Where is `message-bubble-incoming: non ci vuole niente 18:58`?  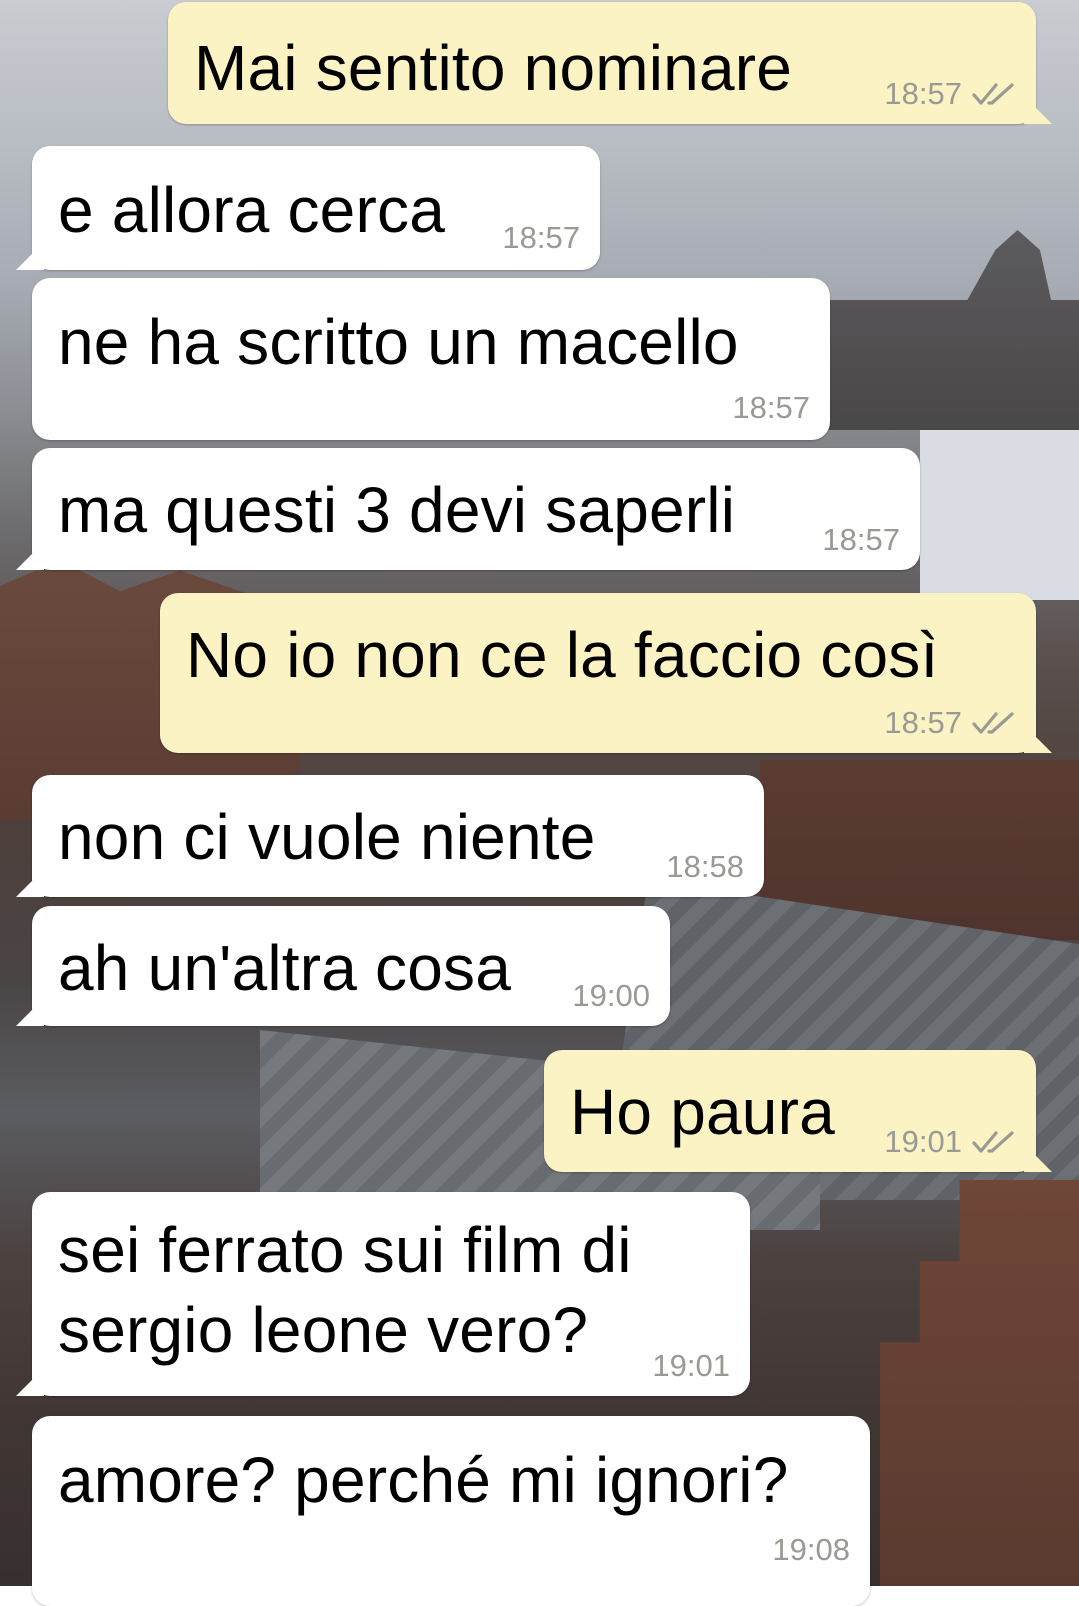 message-bubble-incoming: non ci vuole niente 18:58 is located at coordinates (398, 836).